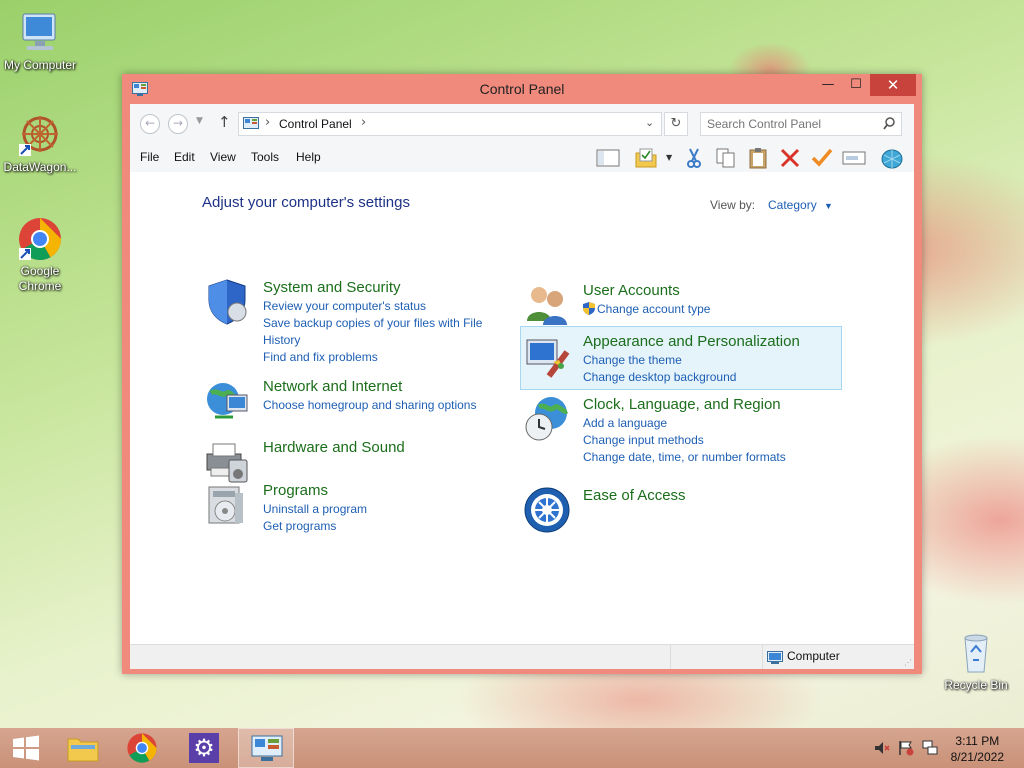  What do you see at coordinates (684, 440) in the screenshot?
I see `category-link: Change input methods` at bounding box center [684, 440].